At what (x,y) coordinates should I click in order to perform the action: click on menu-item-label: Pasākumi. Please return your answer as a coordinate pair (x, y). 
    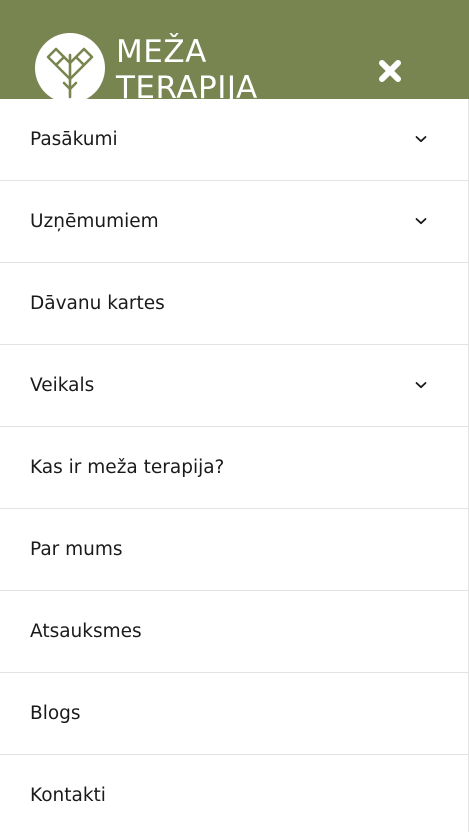
    Looking at the image, I should click on (74, 139).